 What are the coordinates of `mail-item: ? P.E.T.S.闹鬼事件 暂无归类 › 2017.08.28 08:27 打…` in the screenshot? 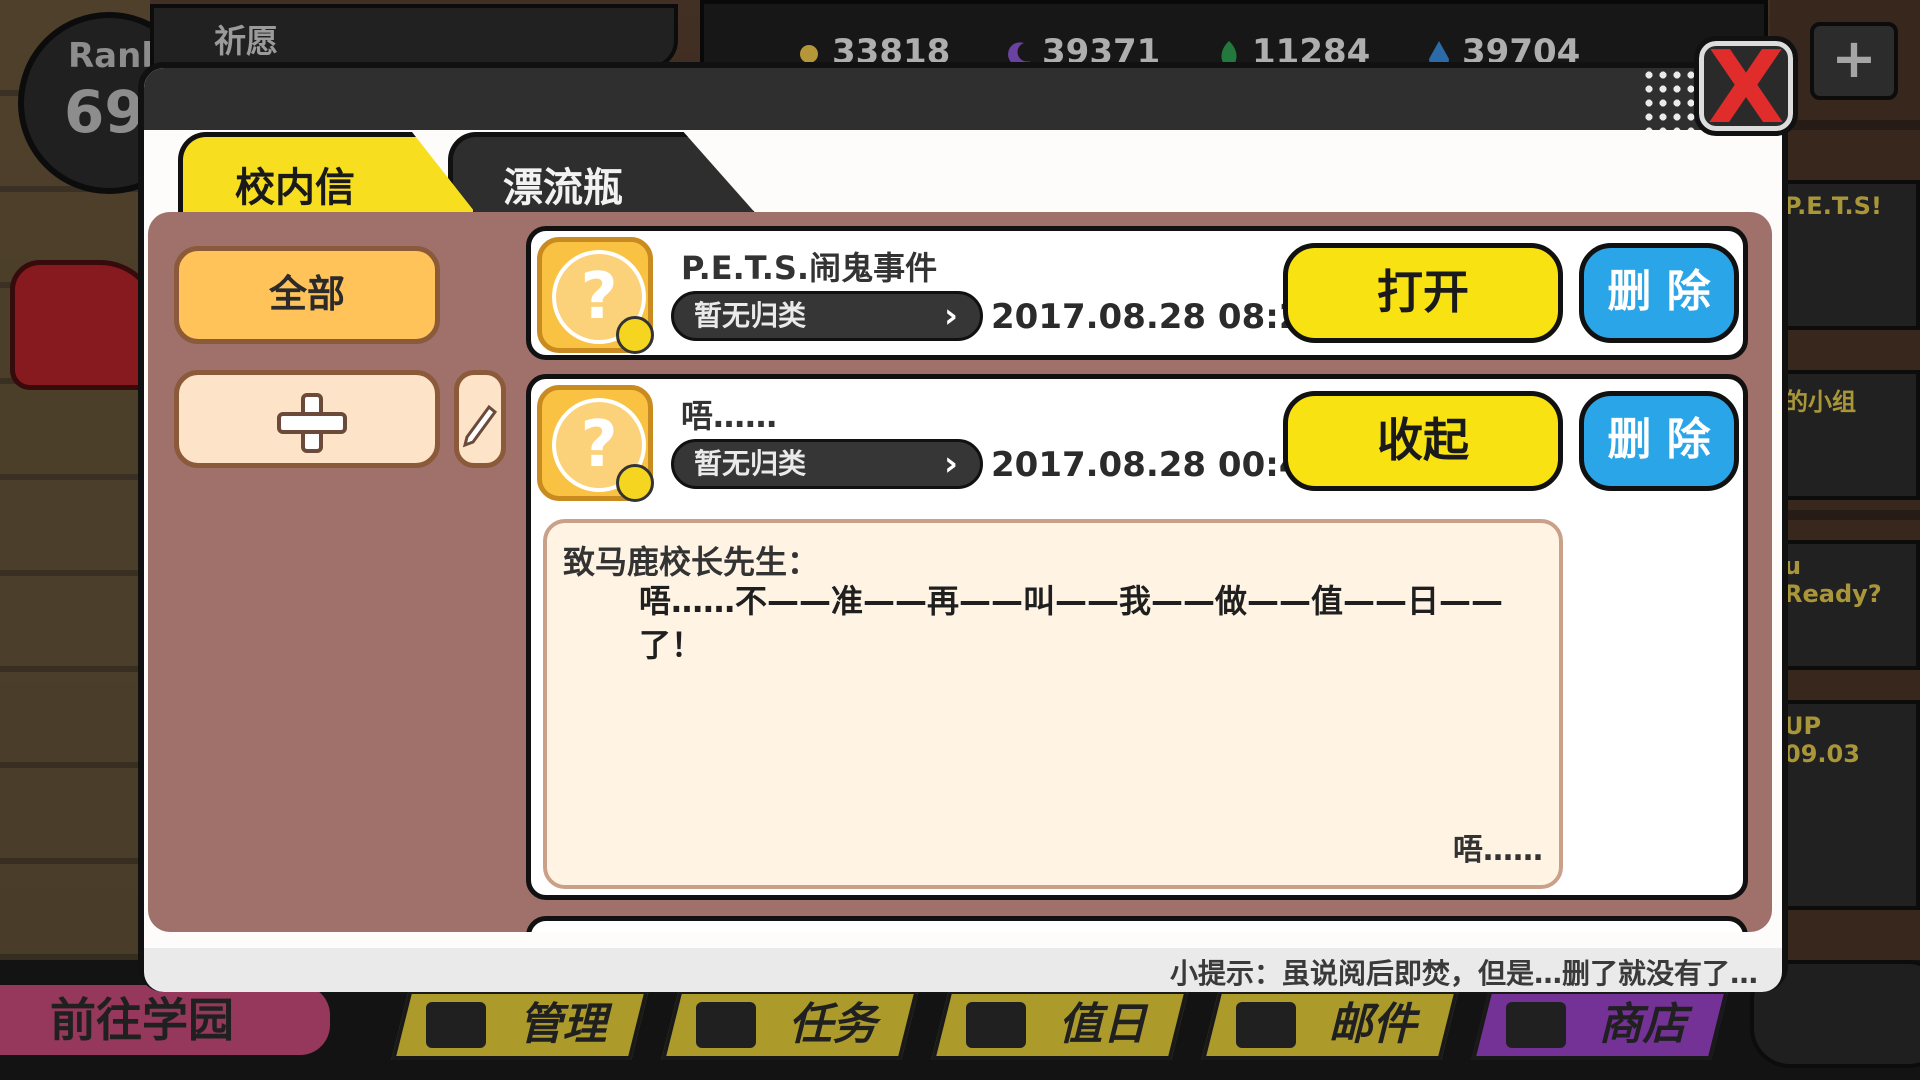 It's located at (1137, 293).